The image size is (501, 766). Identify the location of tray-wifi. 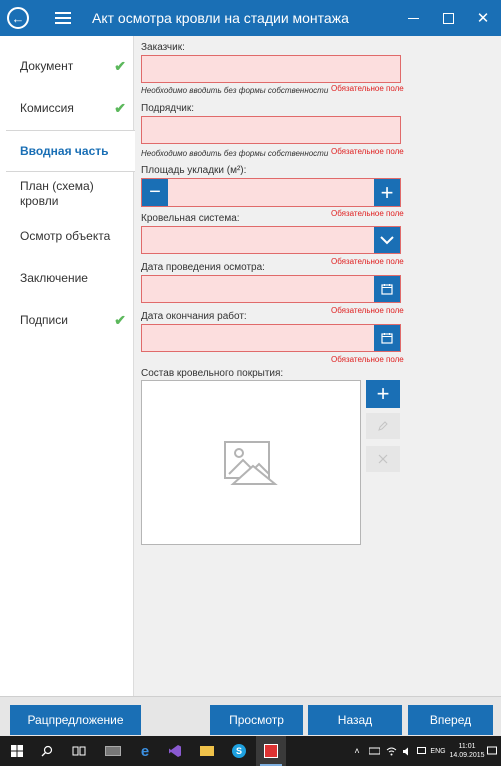
(391, 751).